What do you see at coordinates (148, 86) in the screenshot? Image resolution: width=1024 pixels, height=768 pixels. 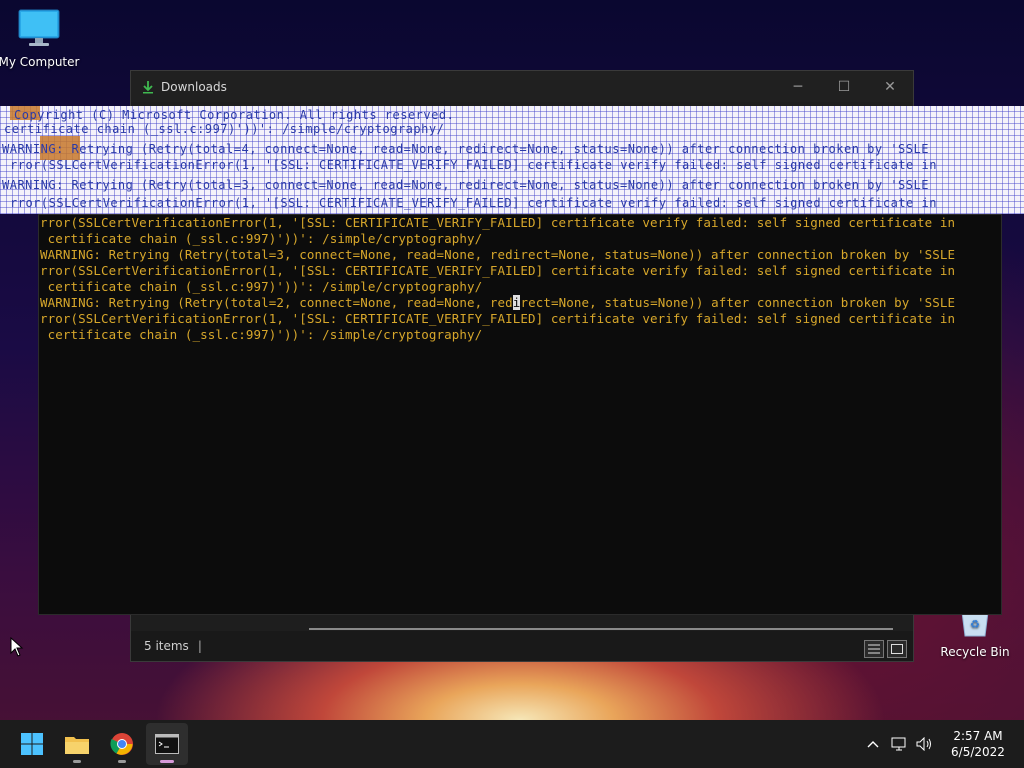 I see `download-icon` at bounding box center [148, 86].